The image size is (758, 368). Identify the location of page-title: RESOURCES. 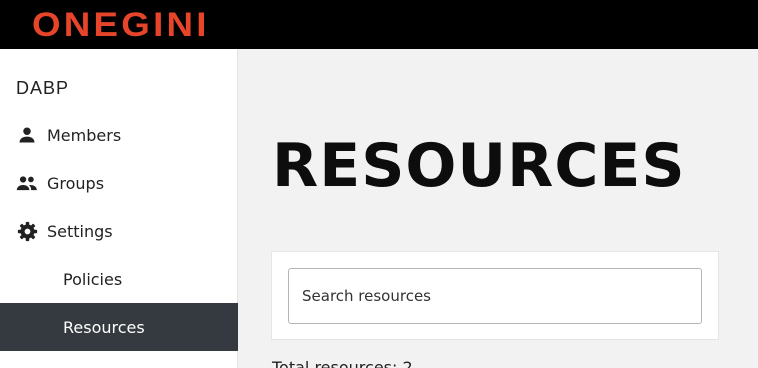
(479, 166).